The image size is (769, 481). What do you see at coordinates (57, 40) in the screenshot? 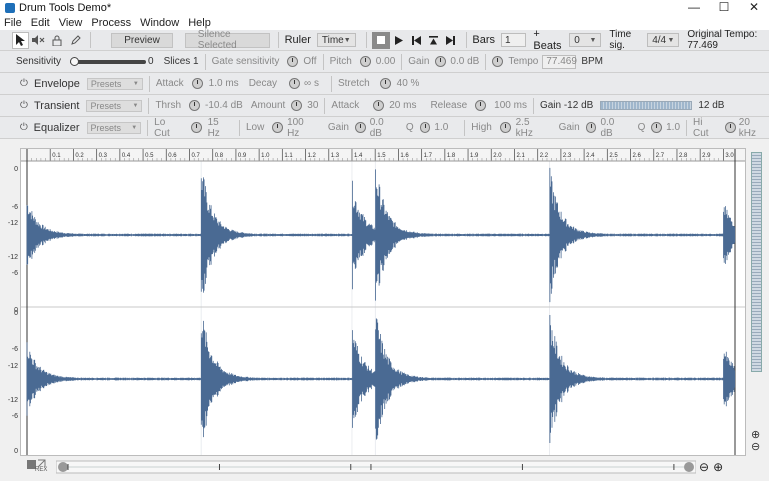
I see `lock-tool-button` at bounding box center [57, 40].